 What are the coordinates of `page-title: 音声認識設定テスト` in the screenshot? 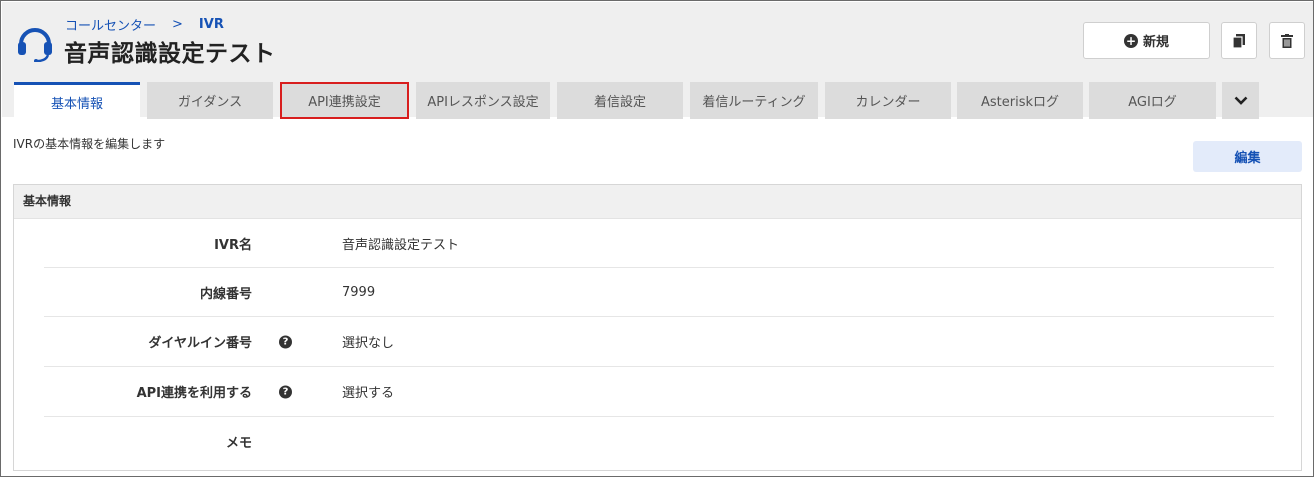 It's located at (170, 54).